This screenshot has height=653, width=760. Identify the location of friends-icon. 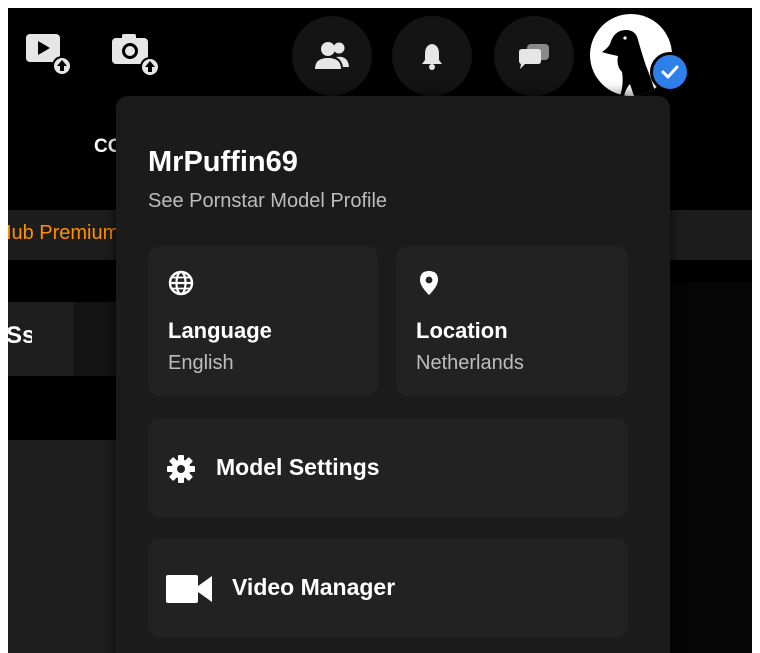
(332, 55).